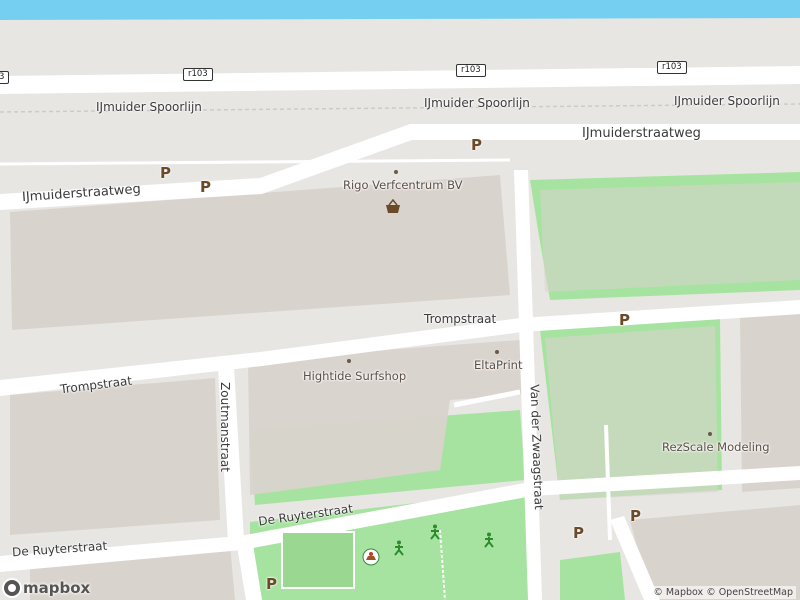 This screenshot has width=800, height=600. I want to click on attribution: © Mapbox © OpenStreetMap, so click(723, 592).